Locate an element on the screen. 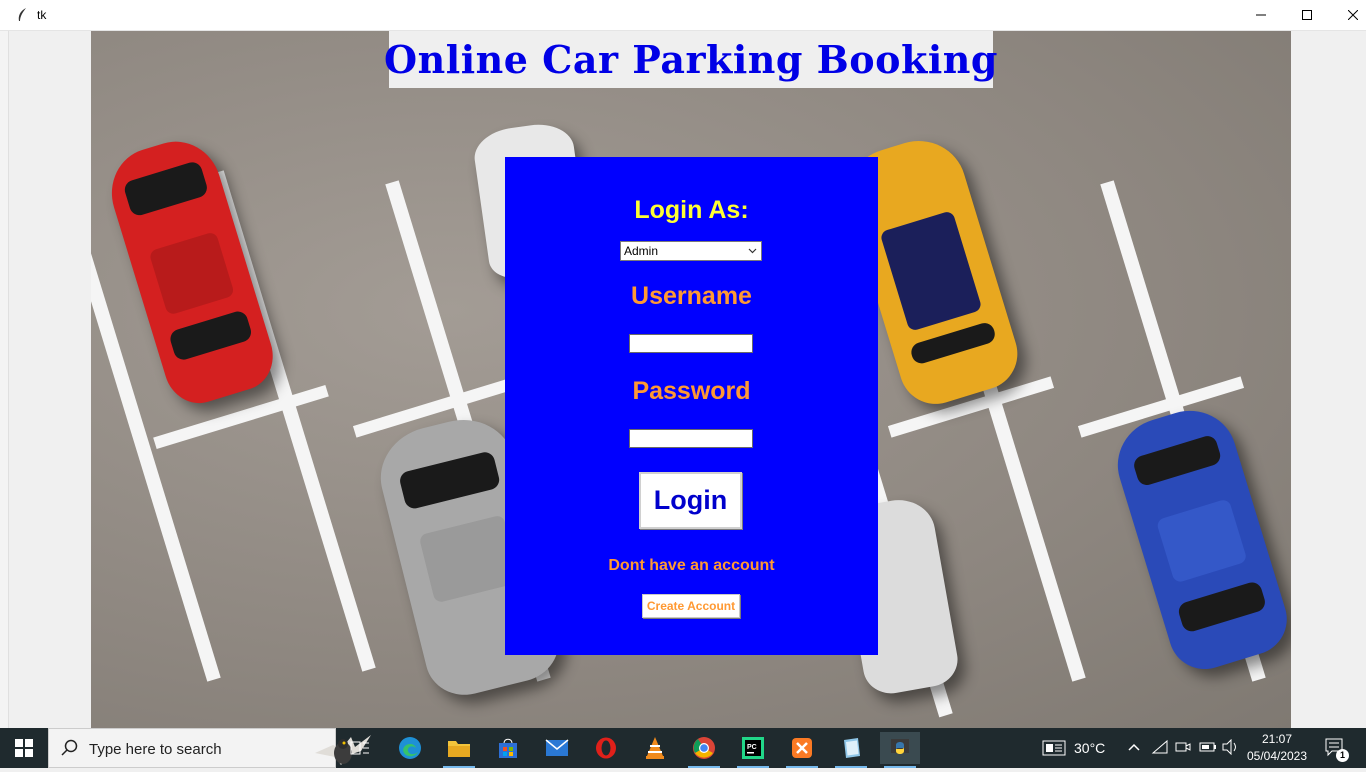  mail-icon is located at coordinates (557, 748).